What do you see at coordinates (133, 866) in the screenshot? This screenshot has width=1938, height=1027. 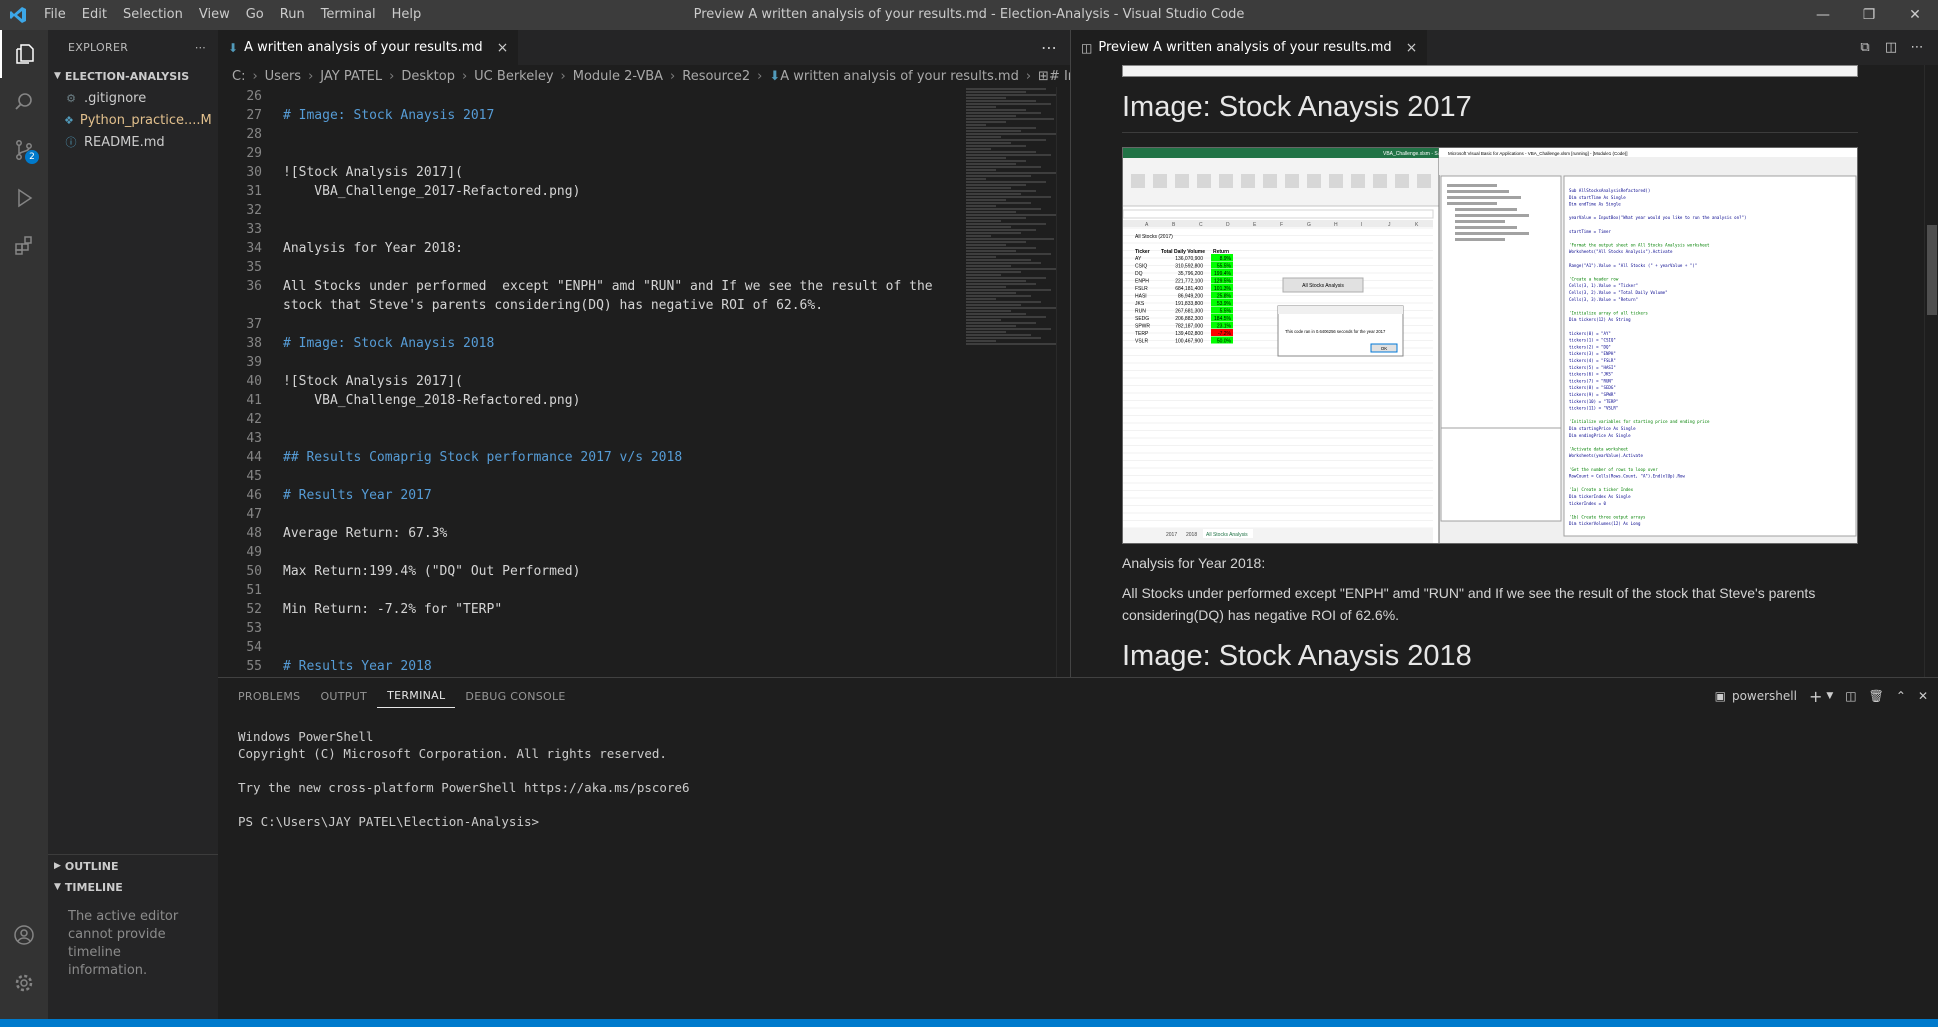 I see `outline-section: ▶ OUTLINE` at bounding box center [133, 866].